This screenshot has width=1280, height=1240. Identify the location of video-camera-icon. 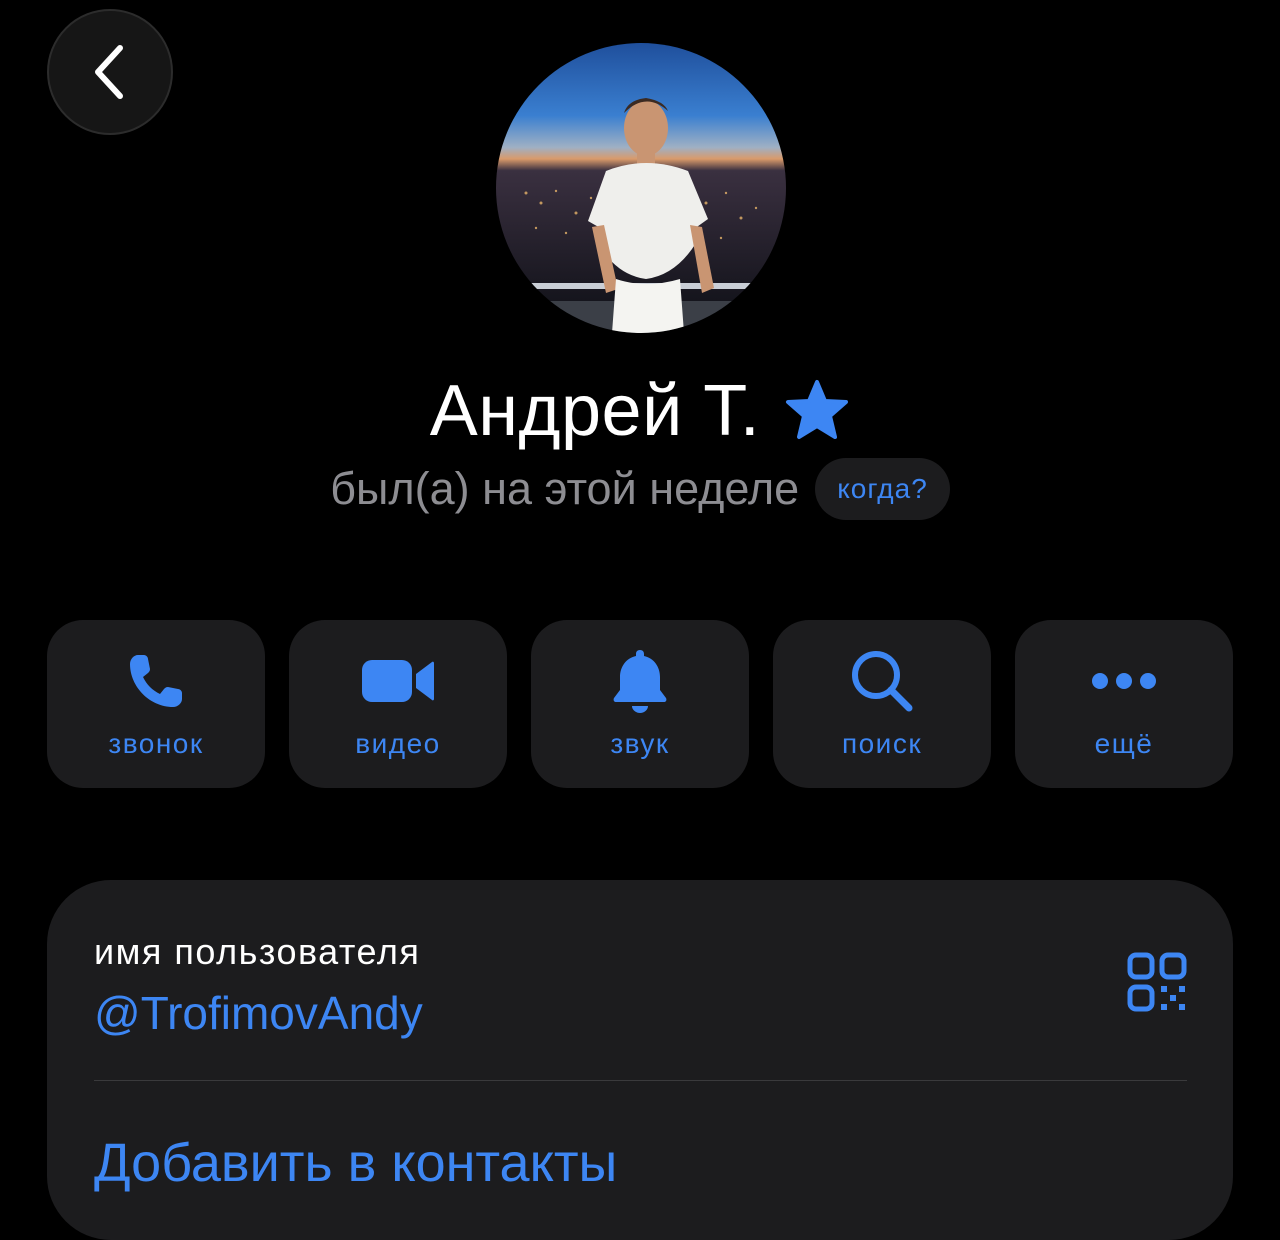
(398, 681).